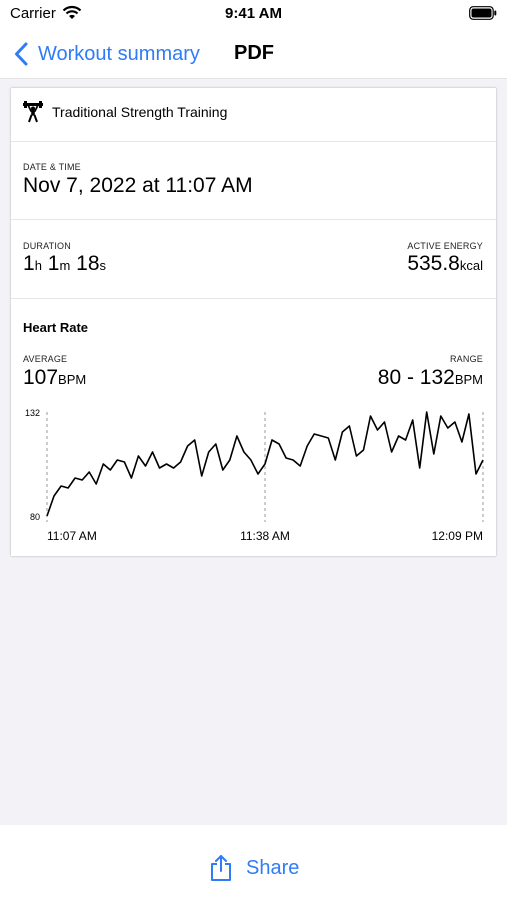 This screenshot has height=900, width=507. I want to click on workout-type: Traditional Strength Training, so click(140, 112).